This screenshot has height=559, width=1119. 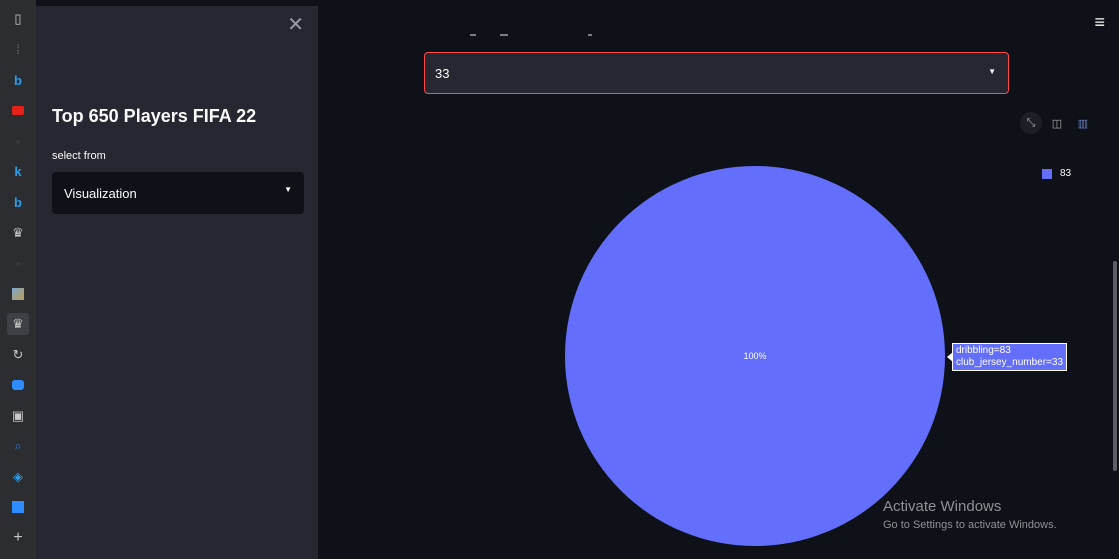 I want to click on select-label: select from, so click(x=79, y=156).